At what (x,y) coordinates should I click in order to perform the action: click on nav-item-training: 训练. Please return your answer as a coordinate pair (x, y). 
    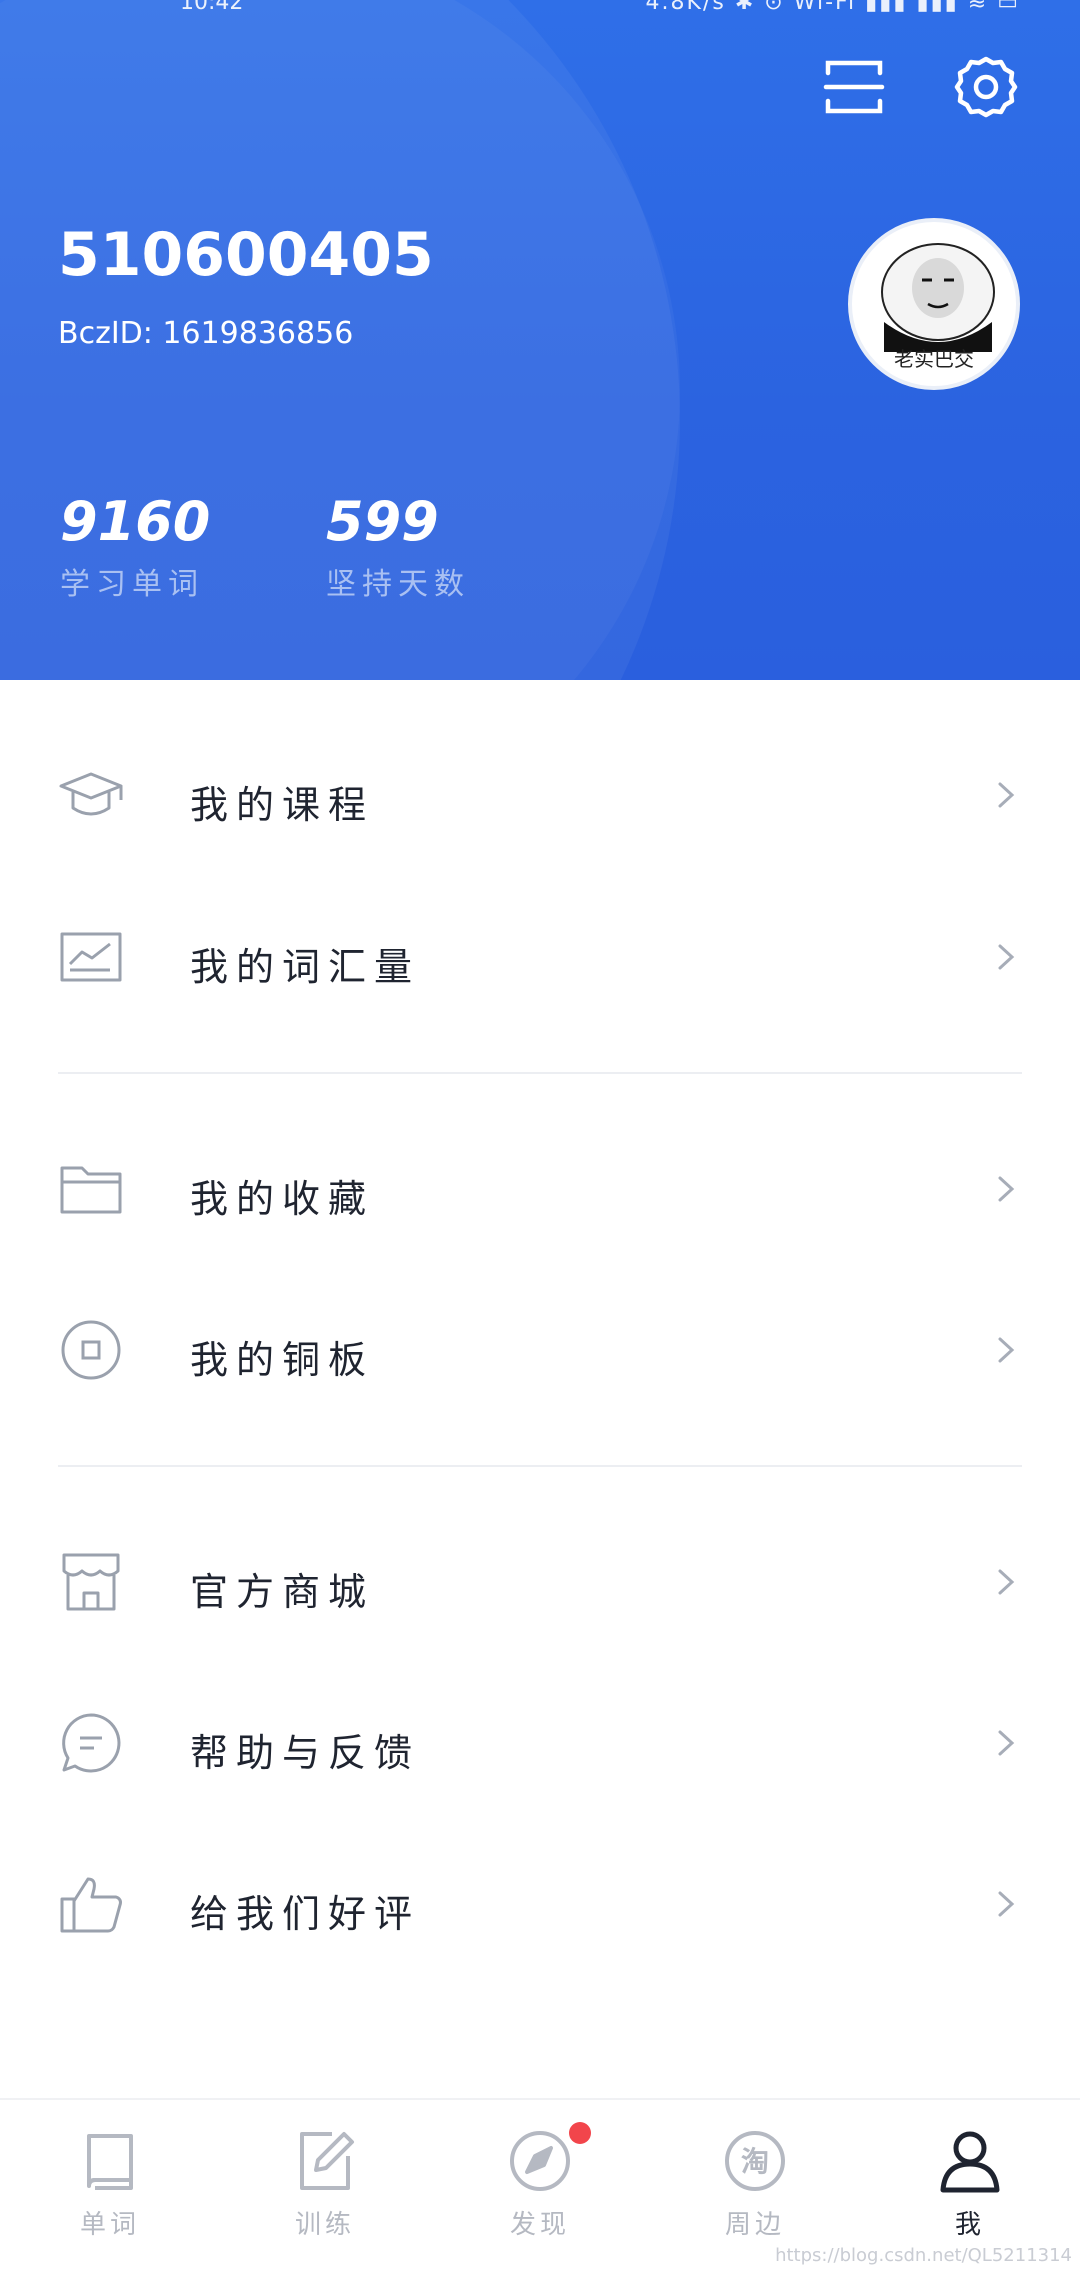
    Looking at the image, I should click on (325, 2184).